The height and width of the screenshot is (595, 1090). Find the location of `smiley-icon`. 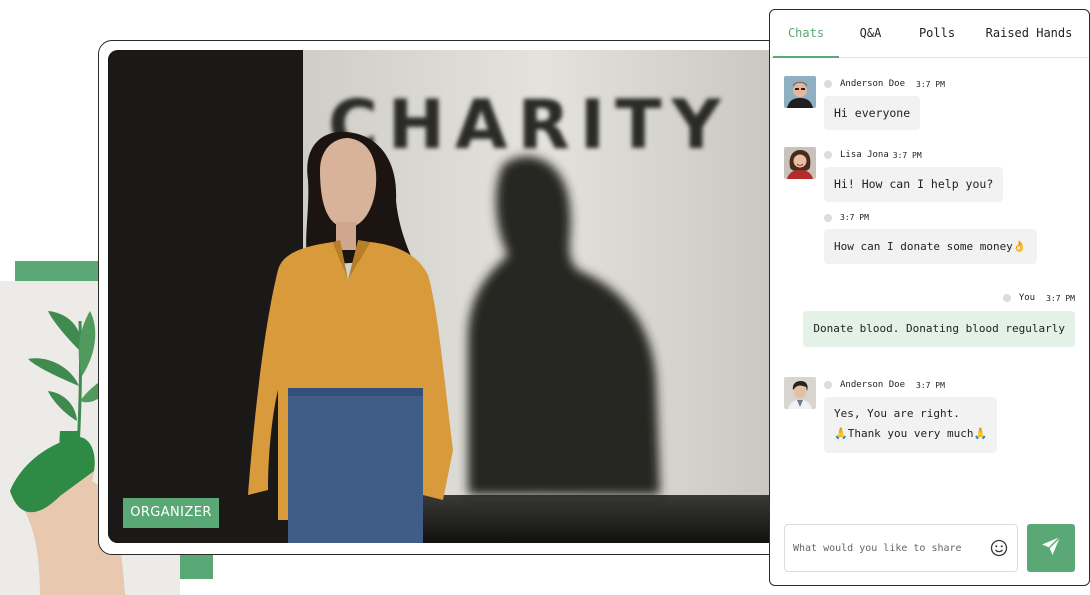

smiley-icon is located at coordinates (999, 548).